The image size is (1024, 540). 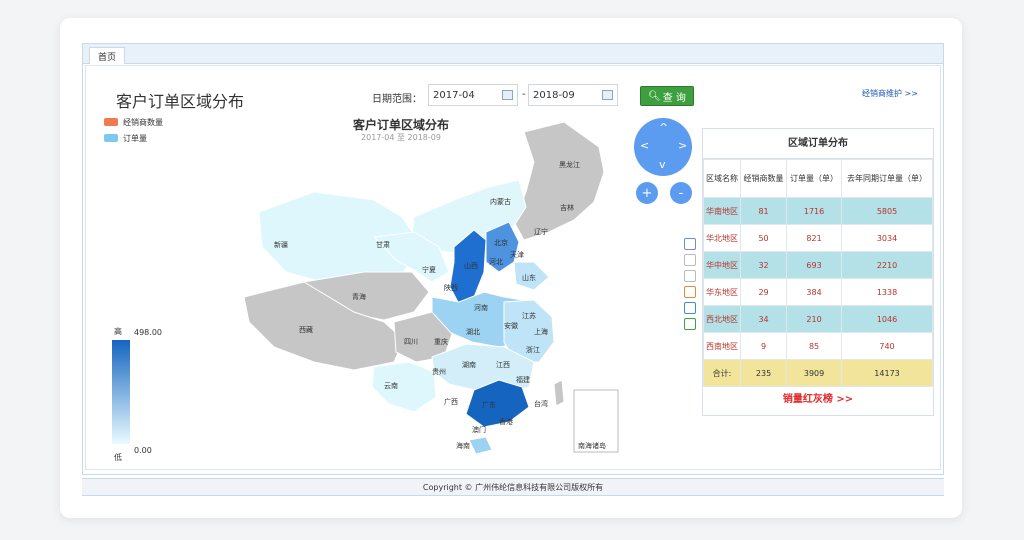 What do you see at coordinates (818, 144) in the screenshot?
I see `panel-title: 区域订单分布` at bounding box center [818, 144].